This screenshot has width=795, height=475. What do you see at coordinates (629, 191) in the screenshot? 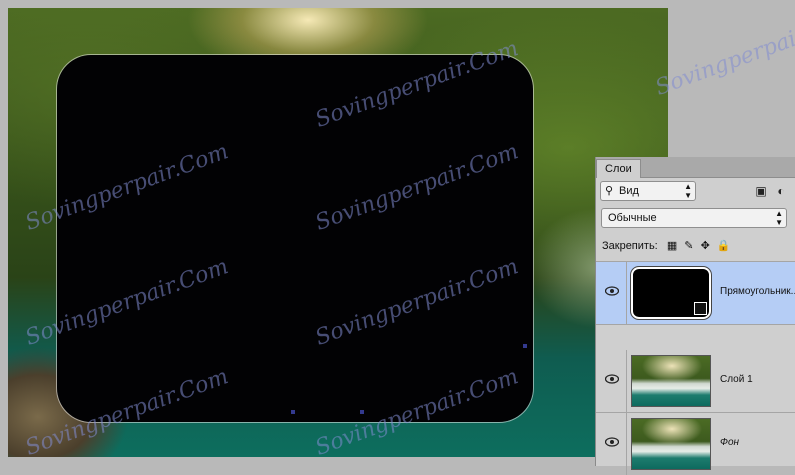
I see `filter-label: Вид` at bounding box center [629, 191].